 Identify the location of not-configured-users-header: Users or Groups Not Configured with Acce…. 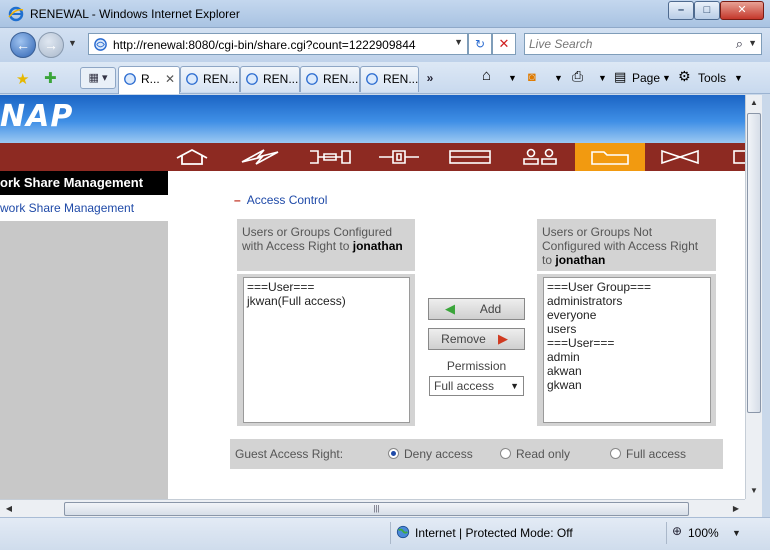
(626, 245).